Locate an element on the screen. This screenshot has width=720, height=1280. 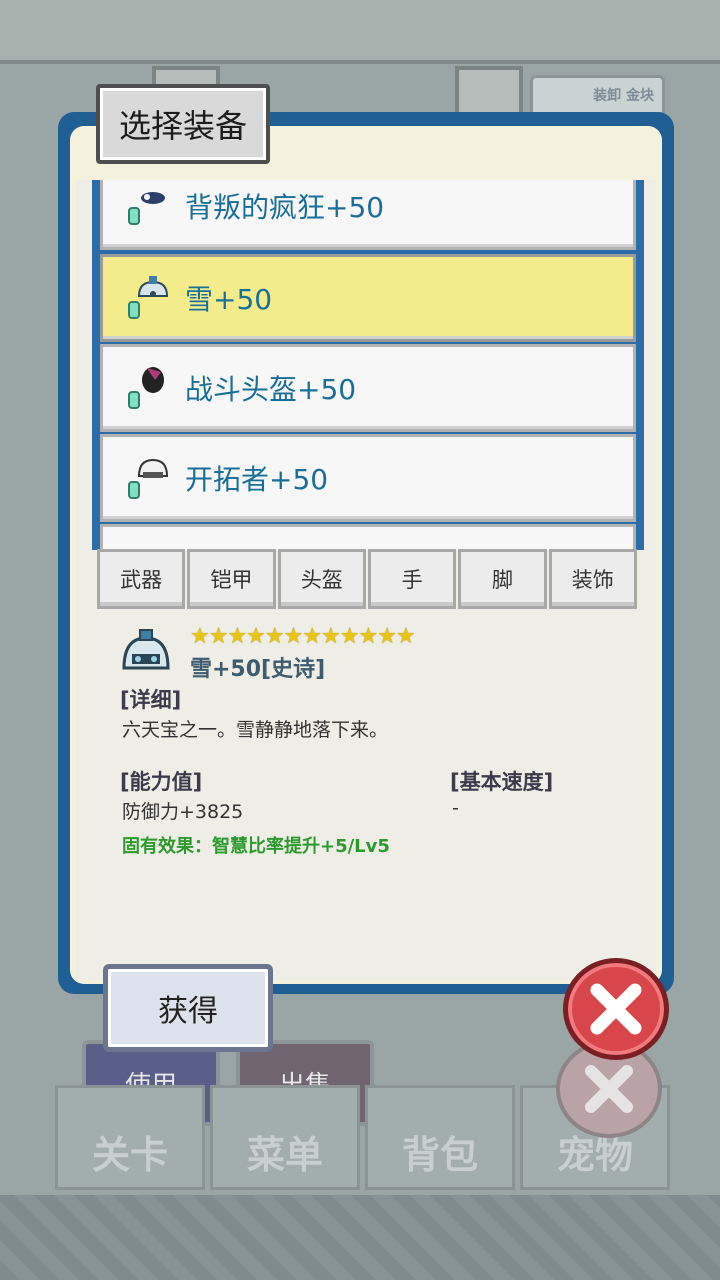
inherent-effect: 固有效果：智慧比率提升+5/Lv5 is located at coordinates (256, 846).